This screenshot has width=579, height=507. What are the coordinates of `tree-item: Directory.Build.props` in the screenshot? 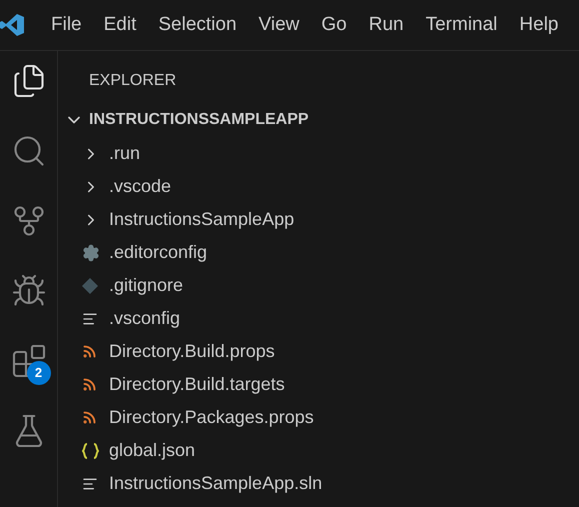 It's located at (318, 351).